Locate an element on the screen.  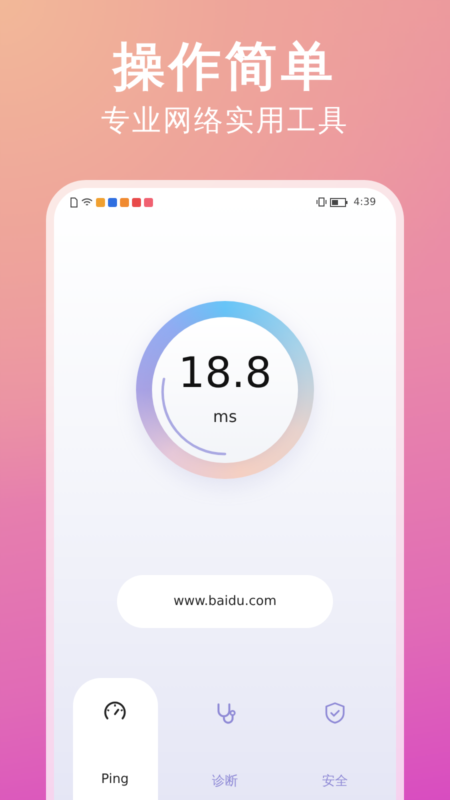
subtitle: 专业网络实用工具 is located at coordinates (225, 120).